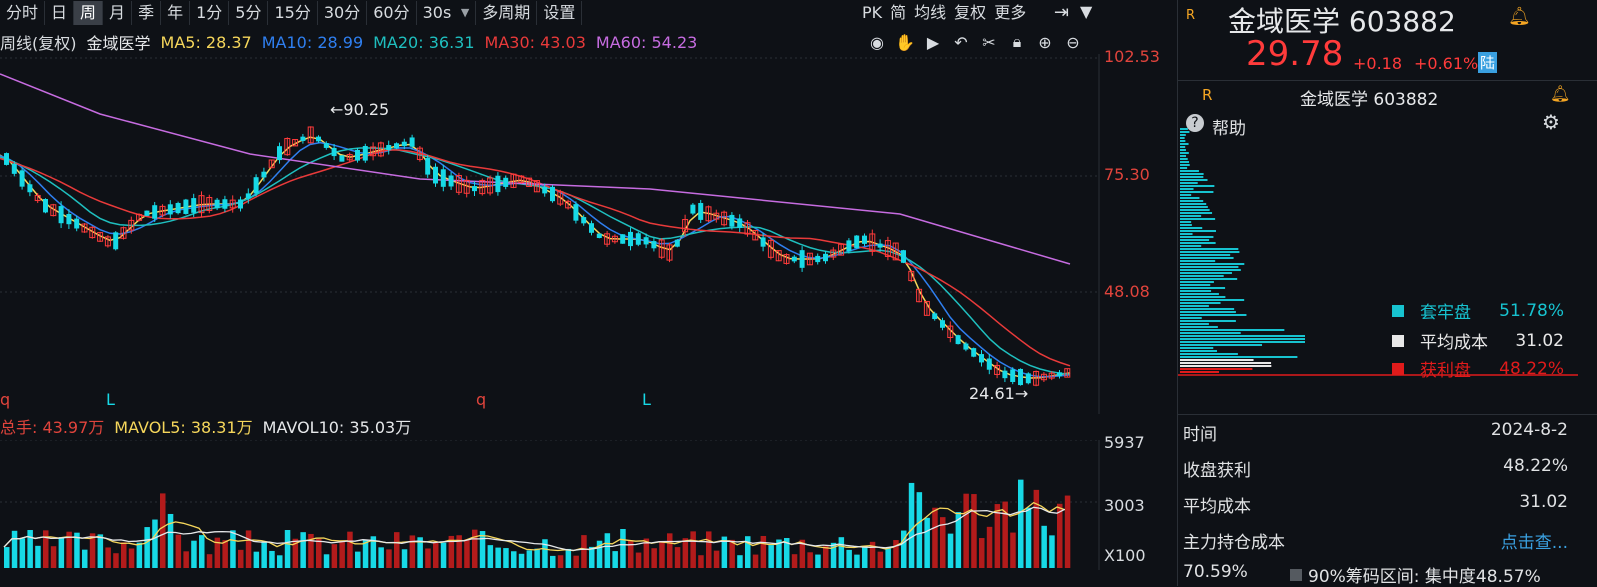  I want to click on undo-icon: ↶, so click(961, 42).